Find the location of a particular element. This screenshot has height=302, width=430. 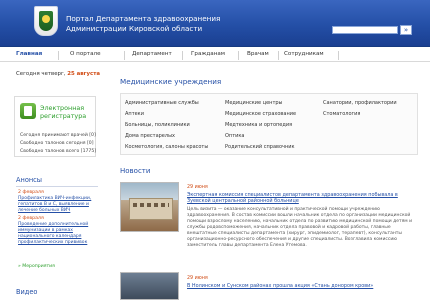

building-windows is located at coordinates (151, 205).